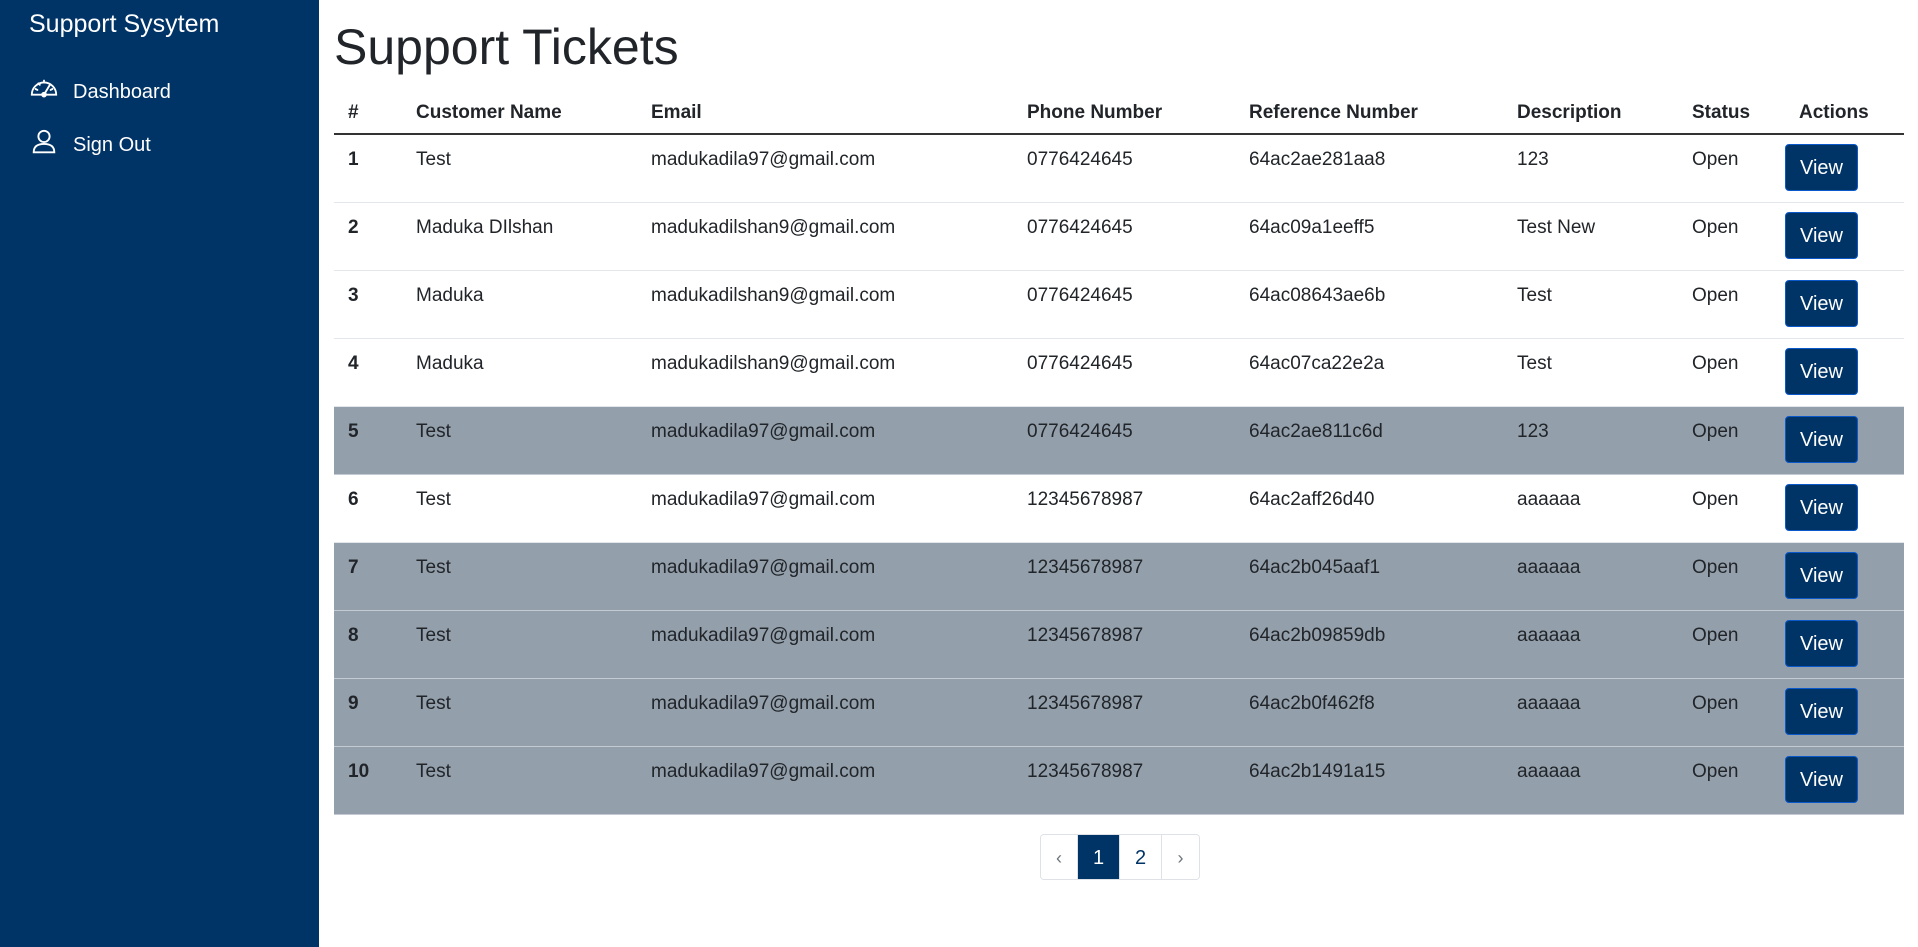 The height and width of the screenshot is (947, 1918). What do you see at coordinates (1369, 576) in the screenshot?
I see `reference-number: 64ac2b045aaf1` at bounding box center [1369, 576].